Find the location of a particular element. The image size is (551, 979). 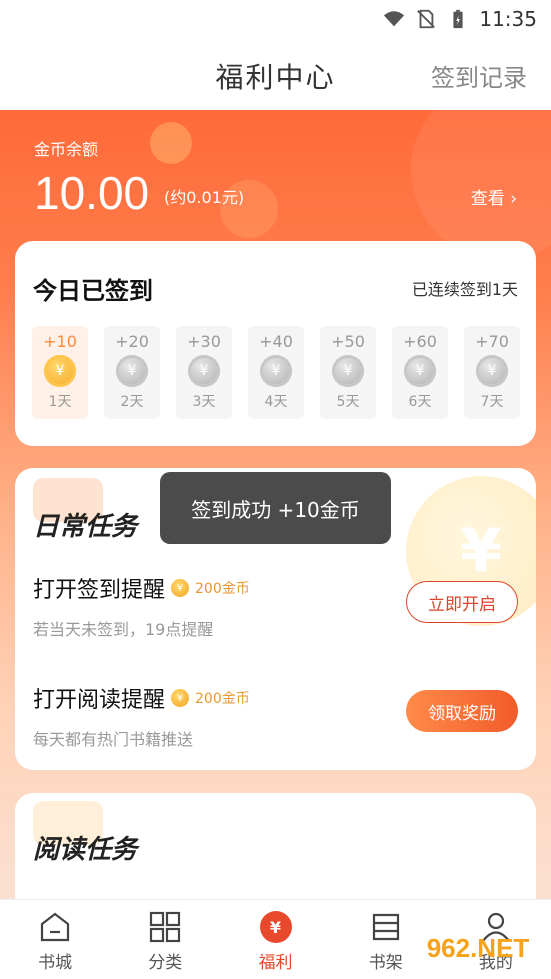

balance-value: 10.00 is located at coordinates (92, 193).